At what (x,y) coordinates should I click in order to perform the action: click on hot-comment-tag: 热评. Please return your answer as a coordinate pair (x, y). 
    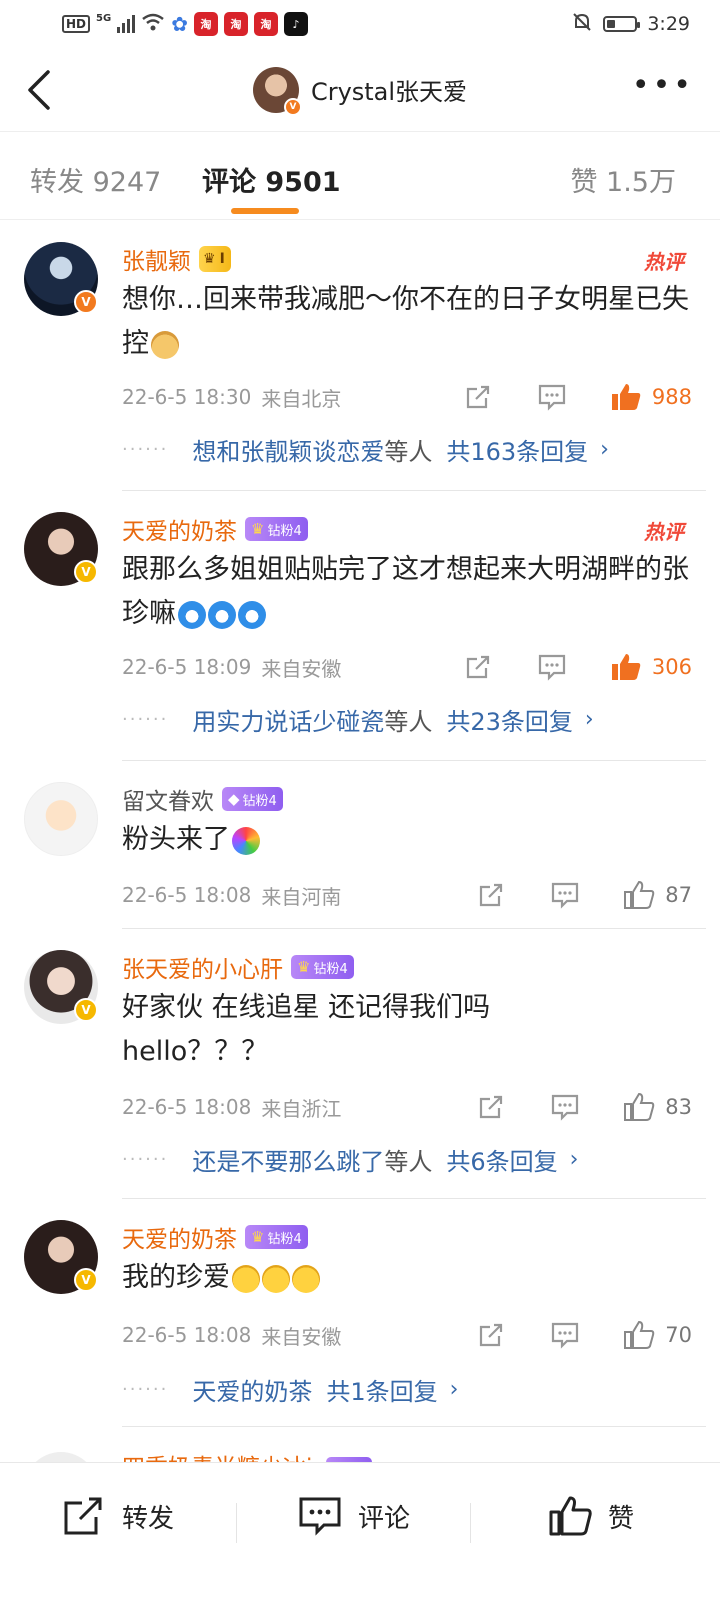
    Looking at the image, I should click on (664, 532).